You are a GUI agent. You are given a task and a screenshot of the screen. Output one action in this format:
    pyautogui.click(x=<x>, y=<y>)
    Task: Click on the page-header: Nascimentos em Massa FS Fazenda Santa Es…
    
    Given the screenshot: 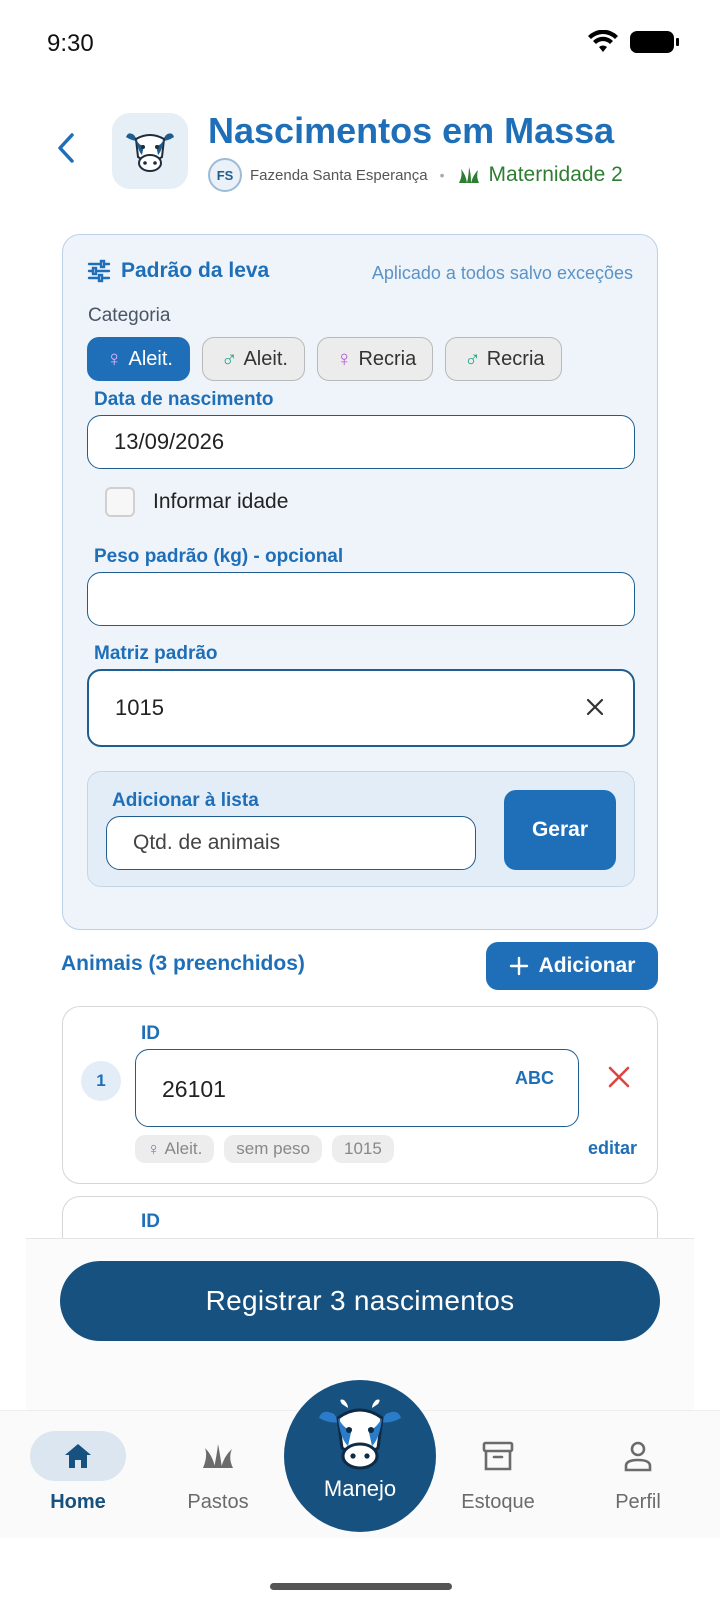 What is the action you would take?
    pyautogui.click(x=360, y=150)
    